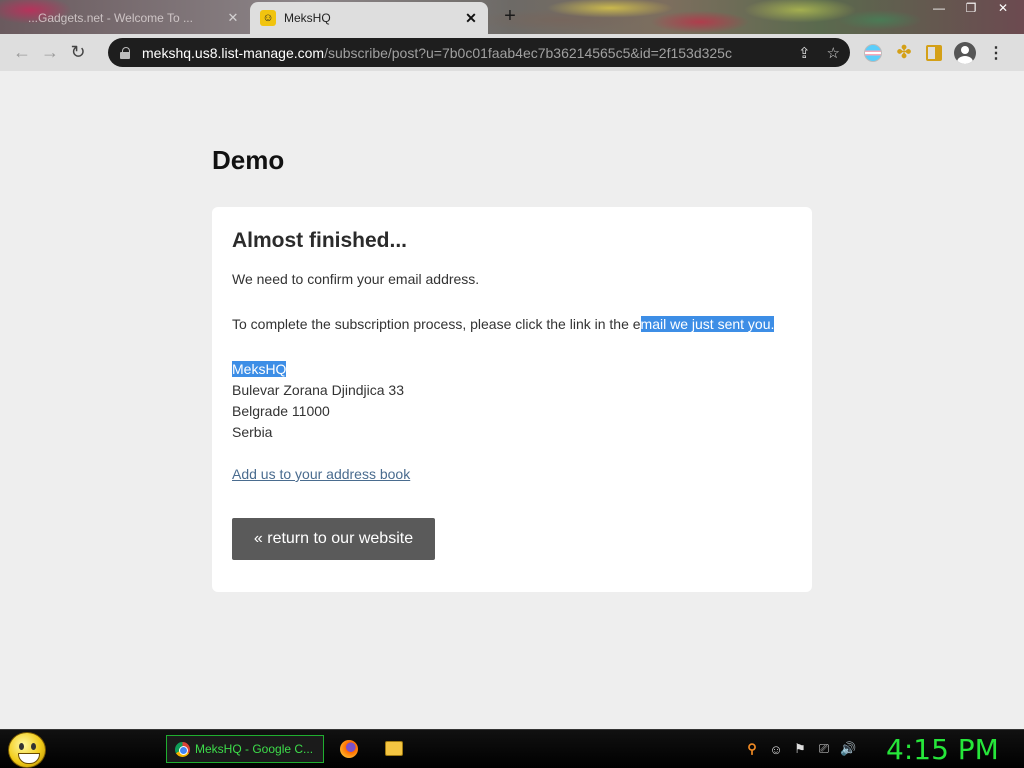  I want to click on new-tab-plus-icon: +, so click(510, 16).